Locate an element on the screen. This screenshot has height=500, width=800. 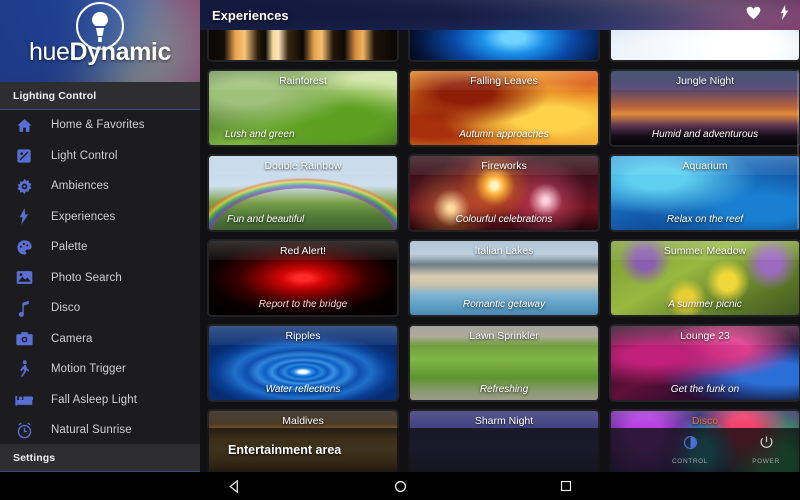
sidebar-item-label: Light Control is located at coordinates (84, 155).